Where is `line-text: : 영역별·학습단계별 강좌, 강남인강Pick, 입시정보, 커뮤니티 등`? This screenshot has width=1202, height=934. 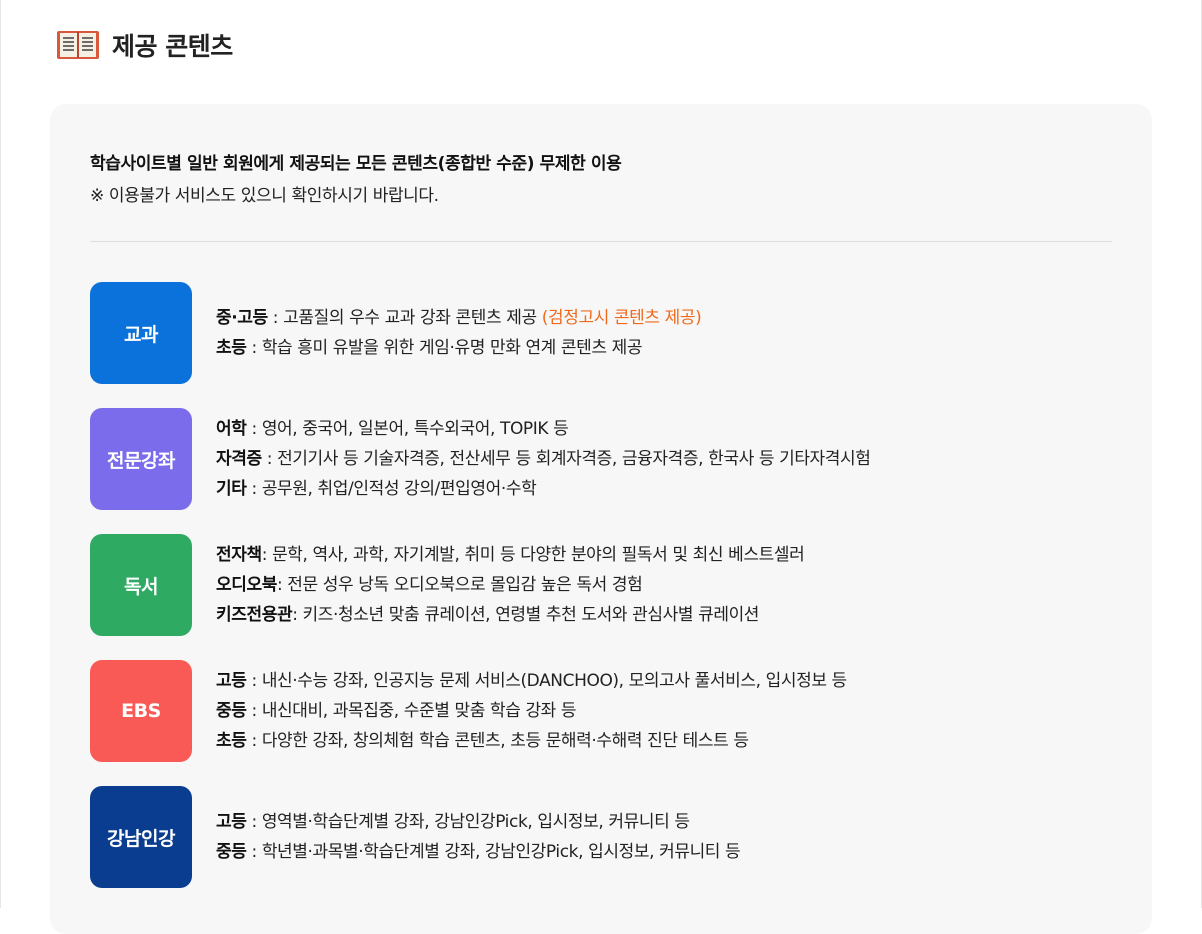
line-text: : 영역별·학습단계별 강좌, 강남인강Pick, 입시정보, 커뮤니티 등 is located at coordinates (468, 822).